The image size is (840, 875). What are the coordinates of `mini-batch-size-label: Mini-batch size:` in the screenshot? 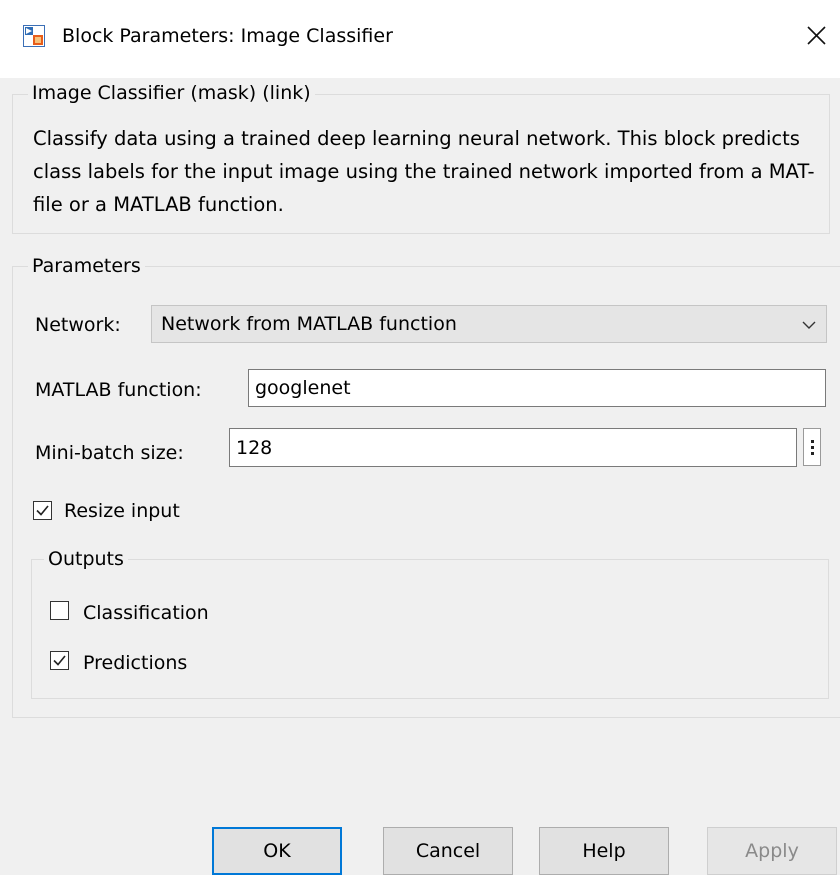 It's located at (109, 453).